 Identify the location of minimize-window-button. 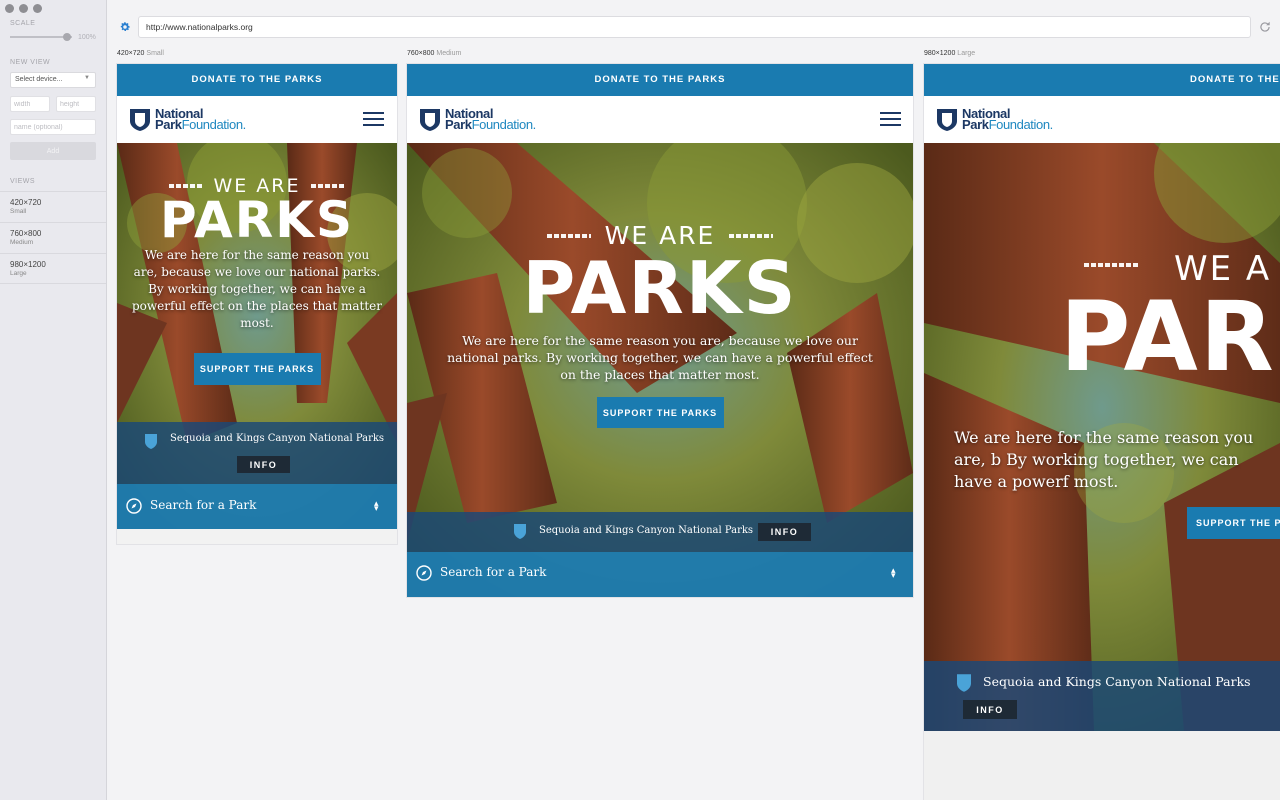
(23, 8).